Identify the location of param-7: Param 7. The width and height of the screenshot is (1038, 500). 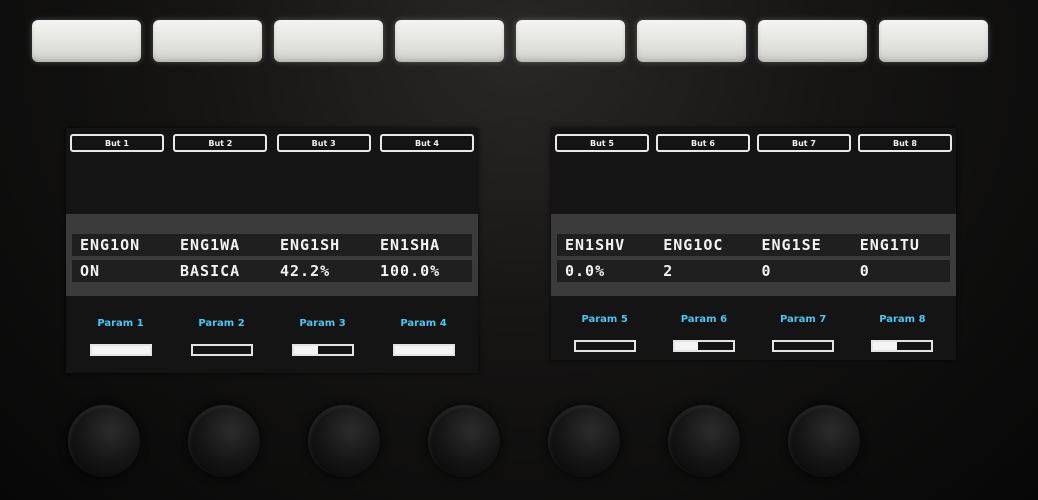
(803, 333).